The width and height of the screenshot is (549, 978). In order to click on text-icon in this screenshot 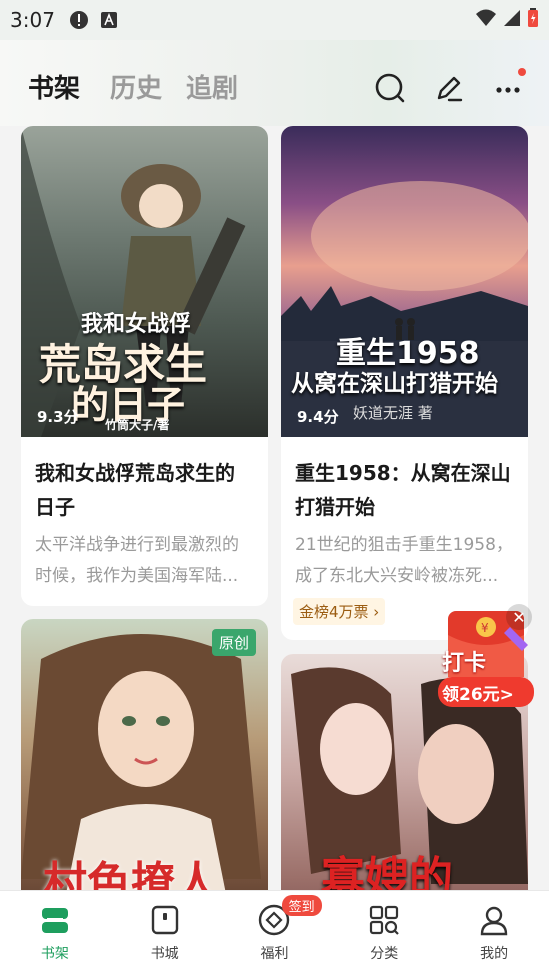, I will do `click(109, 20)`.